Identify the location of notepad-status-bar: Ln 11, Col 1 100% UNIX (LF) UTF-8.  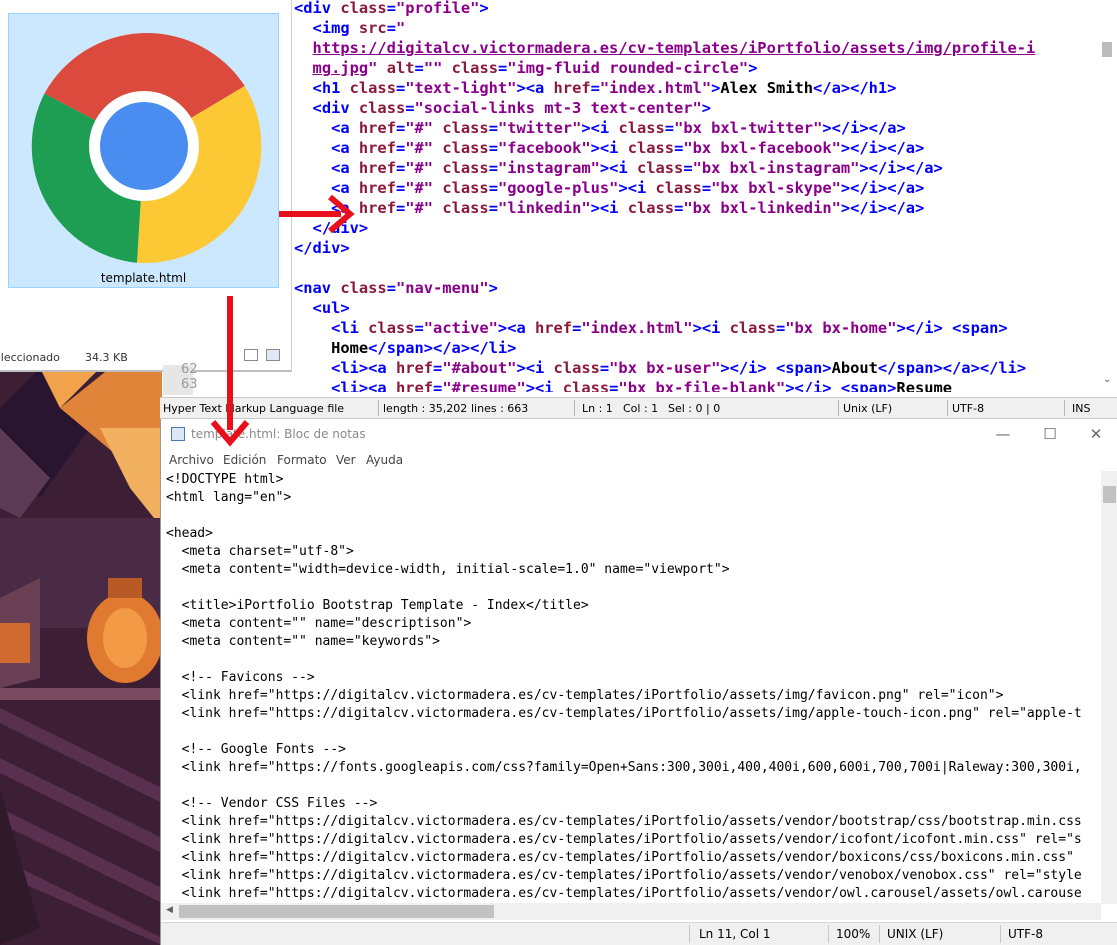
(639, 933).